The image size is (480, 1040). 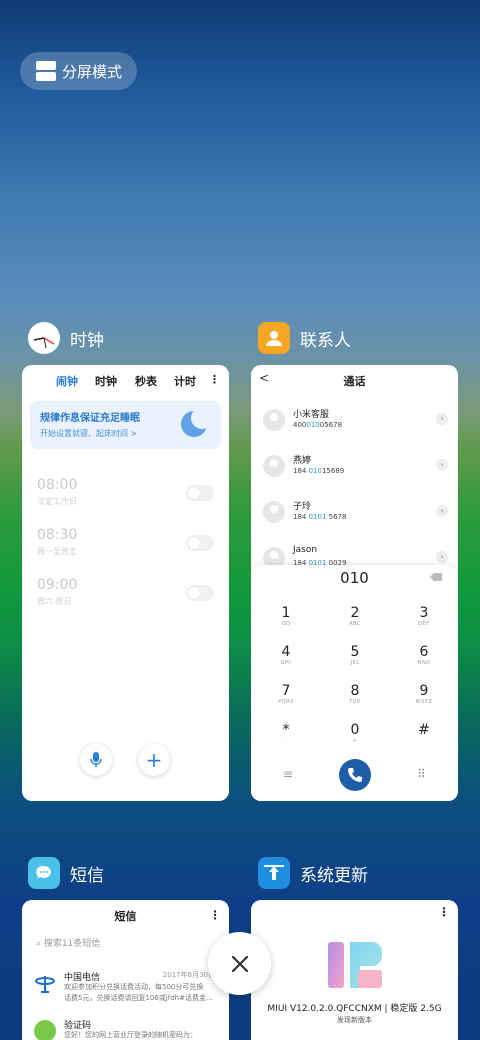 I want to click on split-screen-label: 分屏模式, so click(x=92, y=71).